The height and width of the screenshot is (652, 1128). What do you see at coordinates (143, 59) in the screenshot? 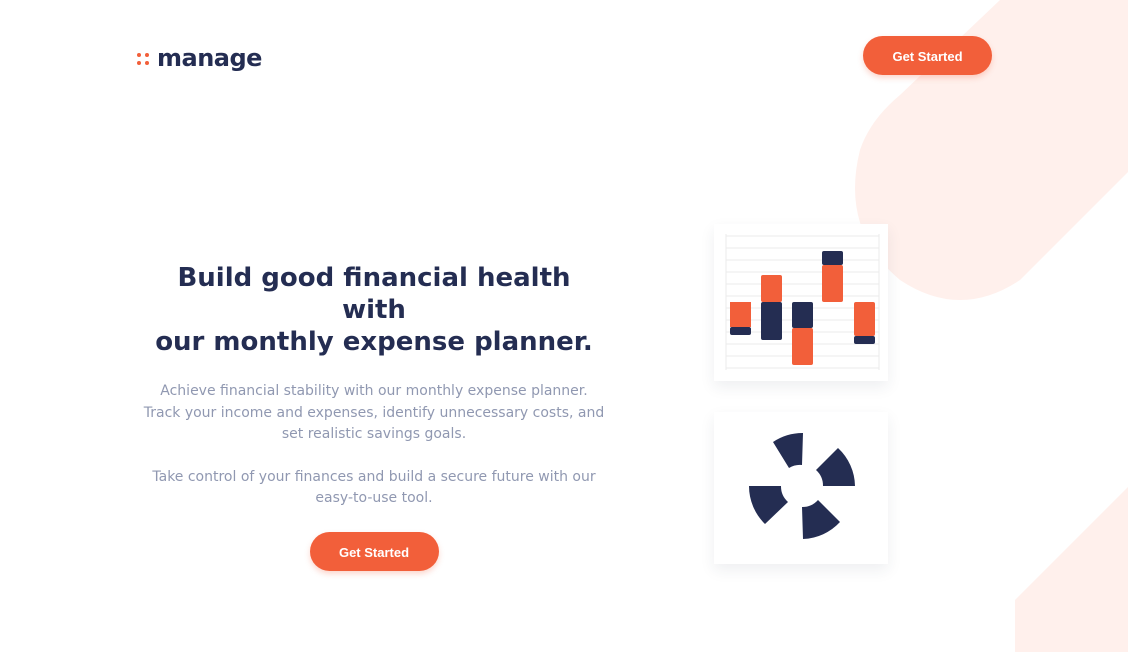
I see `logo-mark` at bounding box center [143, 59].